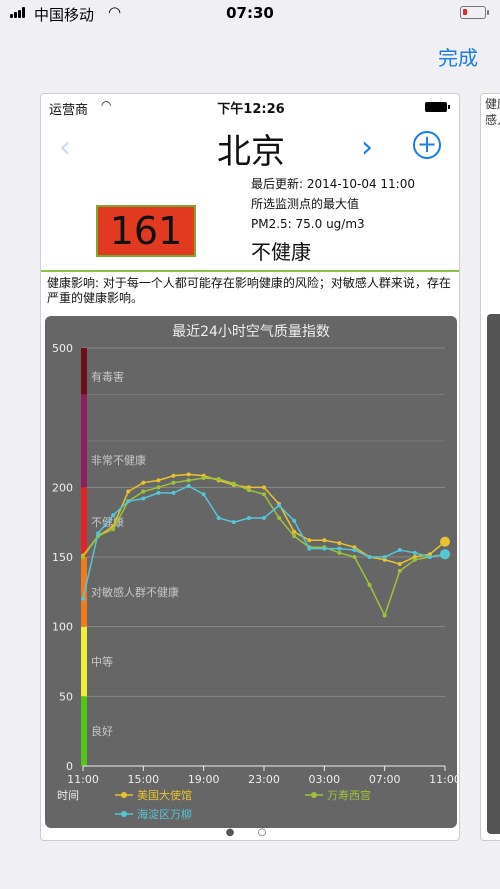  Describe the element at coordinates (66, 696) in the screenshot. I see `y-tick-label: 50` at that location.